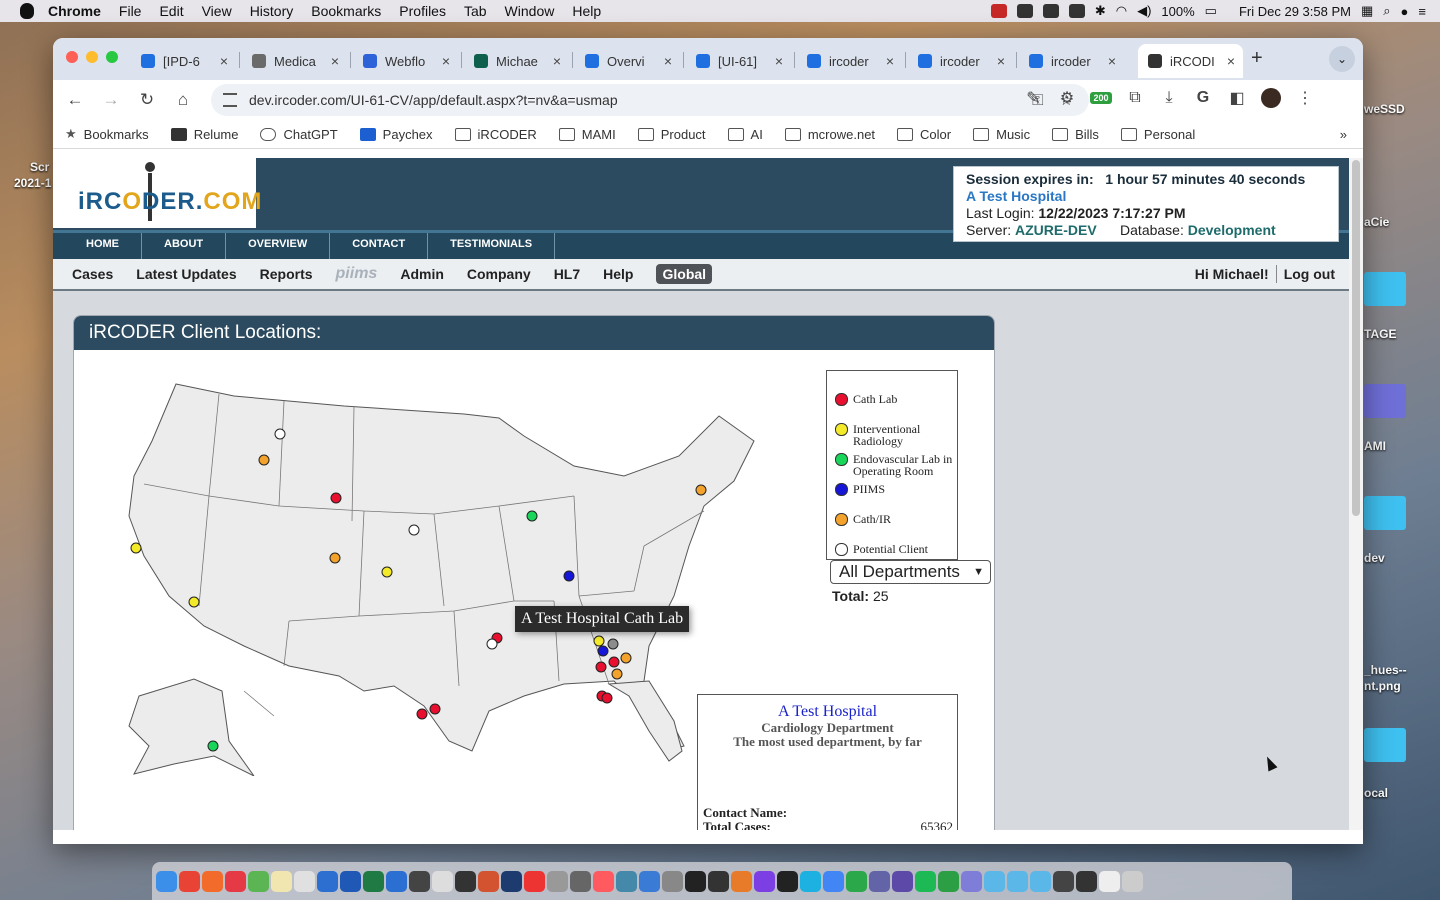 This screenshot has width=1440, height=900. What do you see at coordinates (92, 57) in the screenshot?
I see `minimize-window-button` at bounding box center [92, 57].